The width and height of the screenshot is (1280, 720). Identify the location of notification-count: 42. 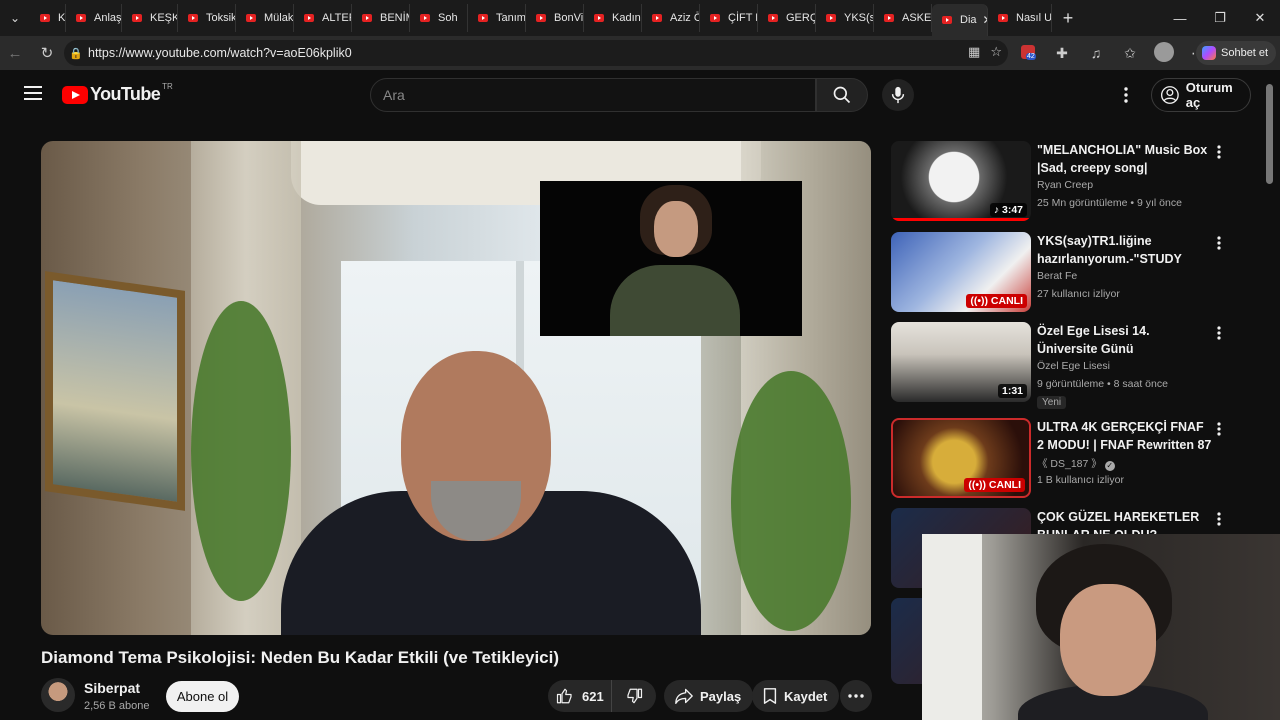
(1031, 56).